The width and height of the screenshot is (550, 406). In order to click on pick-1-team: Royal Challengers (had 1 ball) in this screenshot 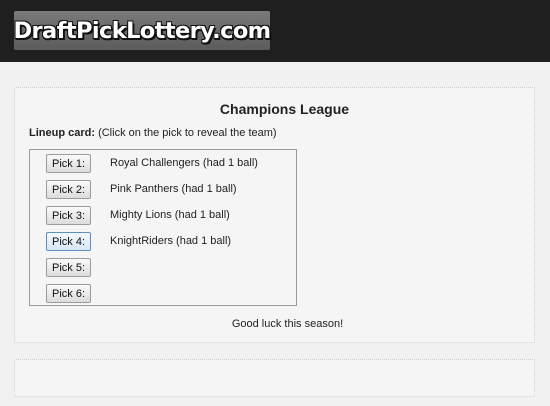, I will do `click(184, 163)`.